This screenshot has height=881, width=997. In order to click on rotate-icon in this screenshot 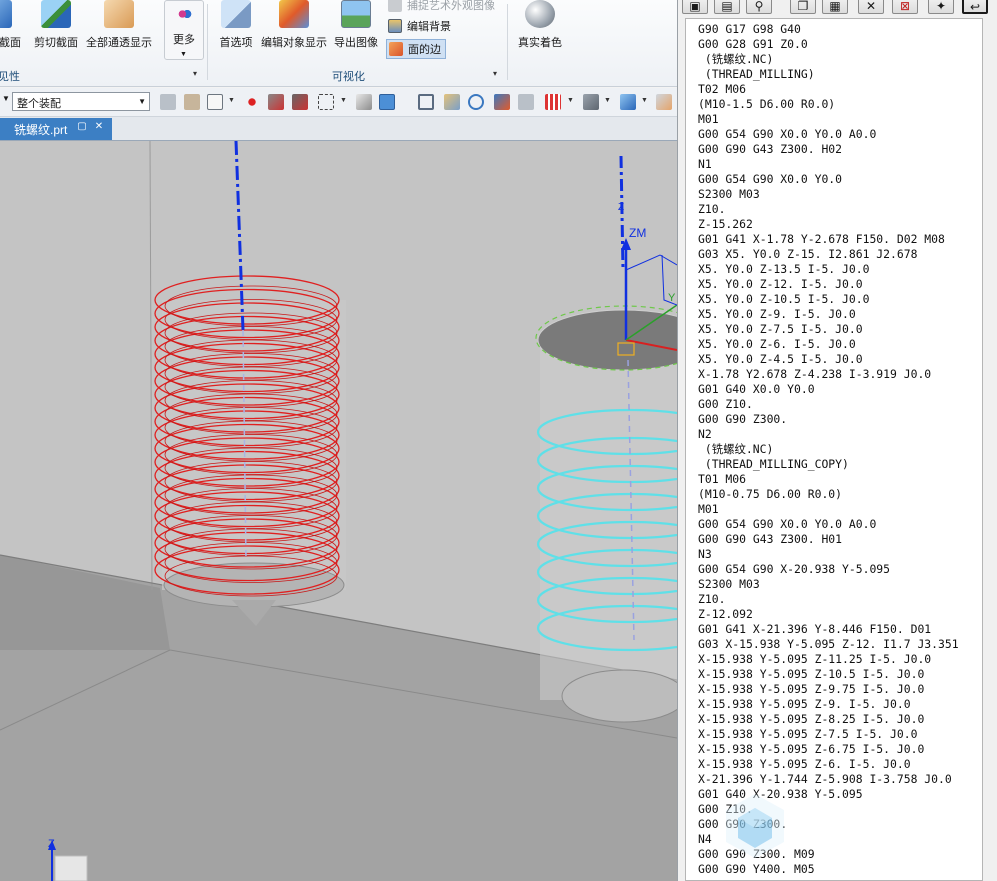, I will do `click(476, 102)`.